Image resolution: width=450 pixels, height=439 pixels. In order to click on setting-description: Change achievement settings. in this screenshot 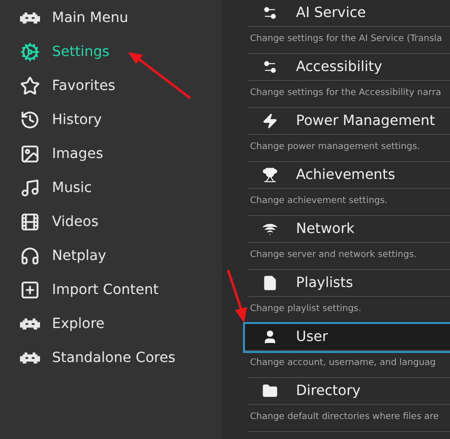, I will do `click(349, 202)`.